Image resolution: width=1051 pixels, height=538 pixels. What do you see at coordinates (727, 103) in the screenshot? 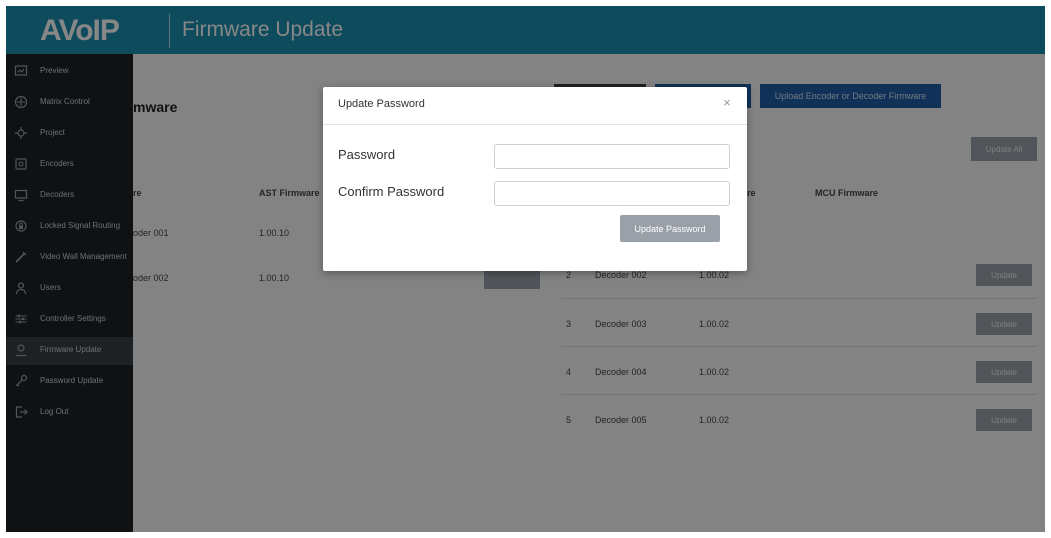
I see `close-icon: ×` at bounding box center [727, 103].